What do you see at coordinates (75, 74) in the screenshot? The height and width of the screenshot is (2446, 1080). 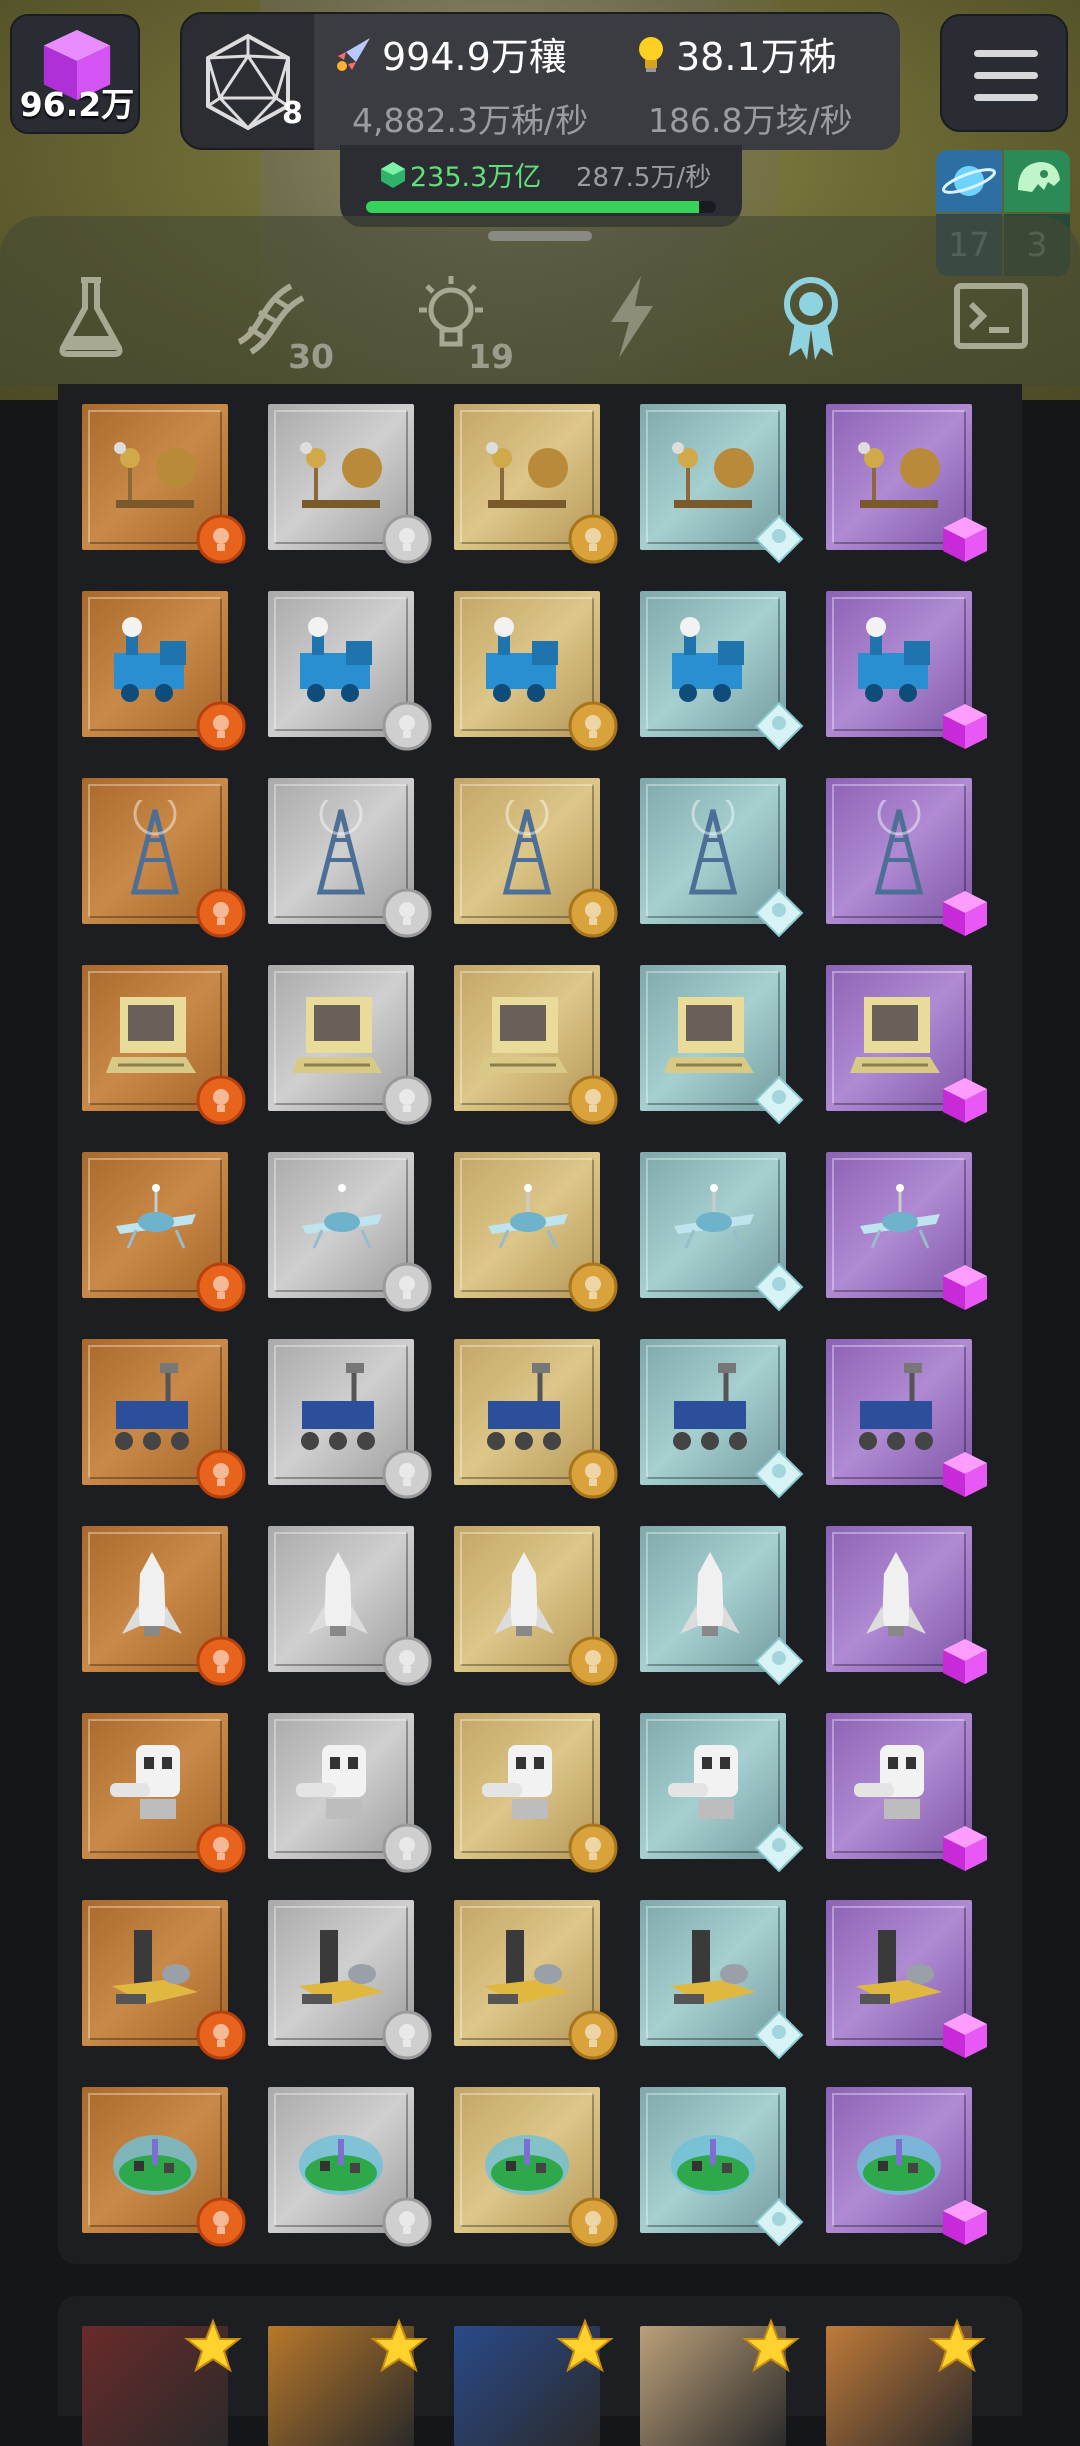 I see `gem-counter: 96.2万` at bounding box center [75, 74].